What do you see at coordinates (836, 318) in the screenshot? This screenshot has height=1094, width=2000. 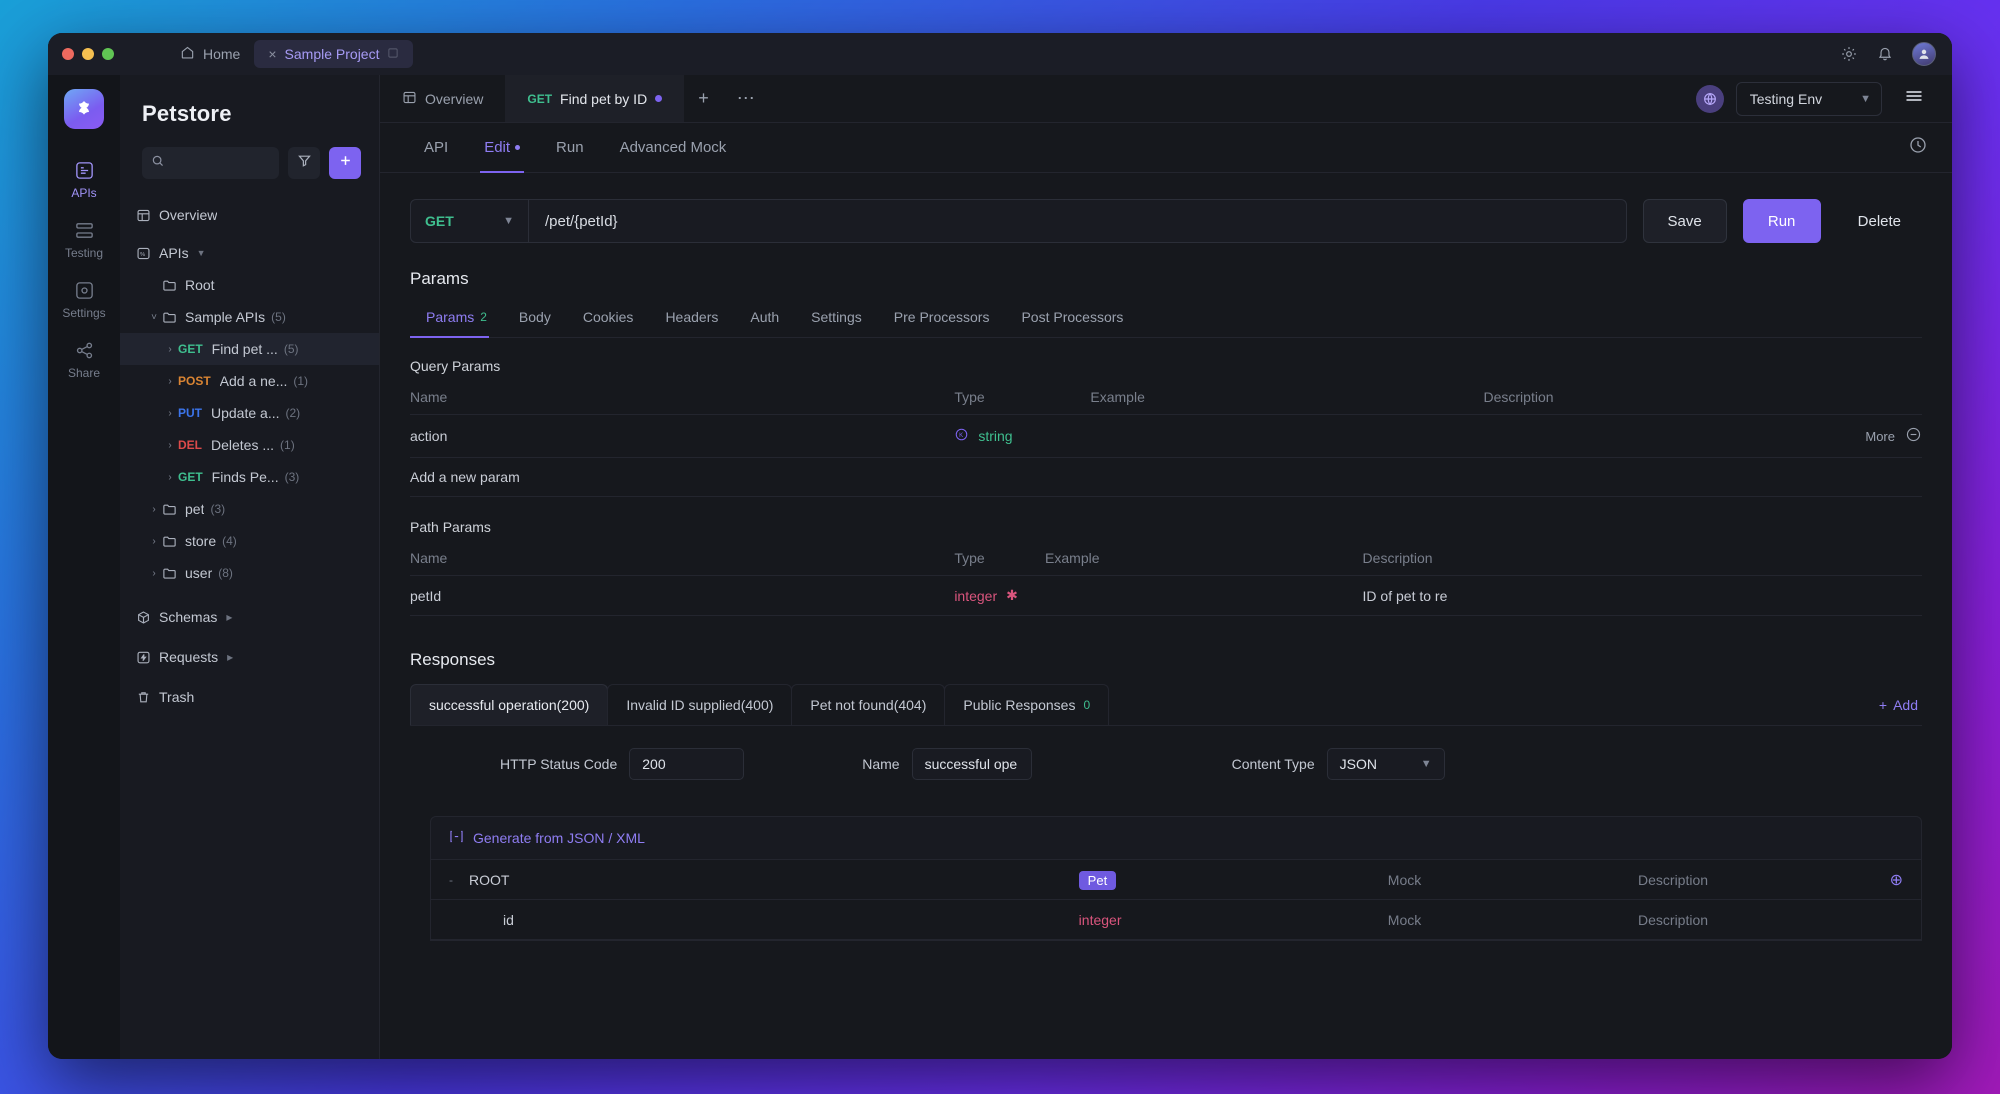 I see `params-tab-settings: Settings` at bounding box center [836, 318].